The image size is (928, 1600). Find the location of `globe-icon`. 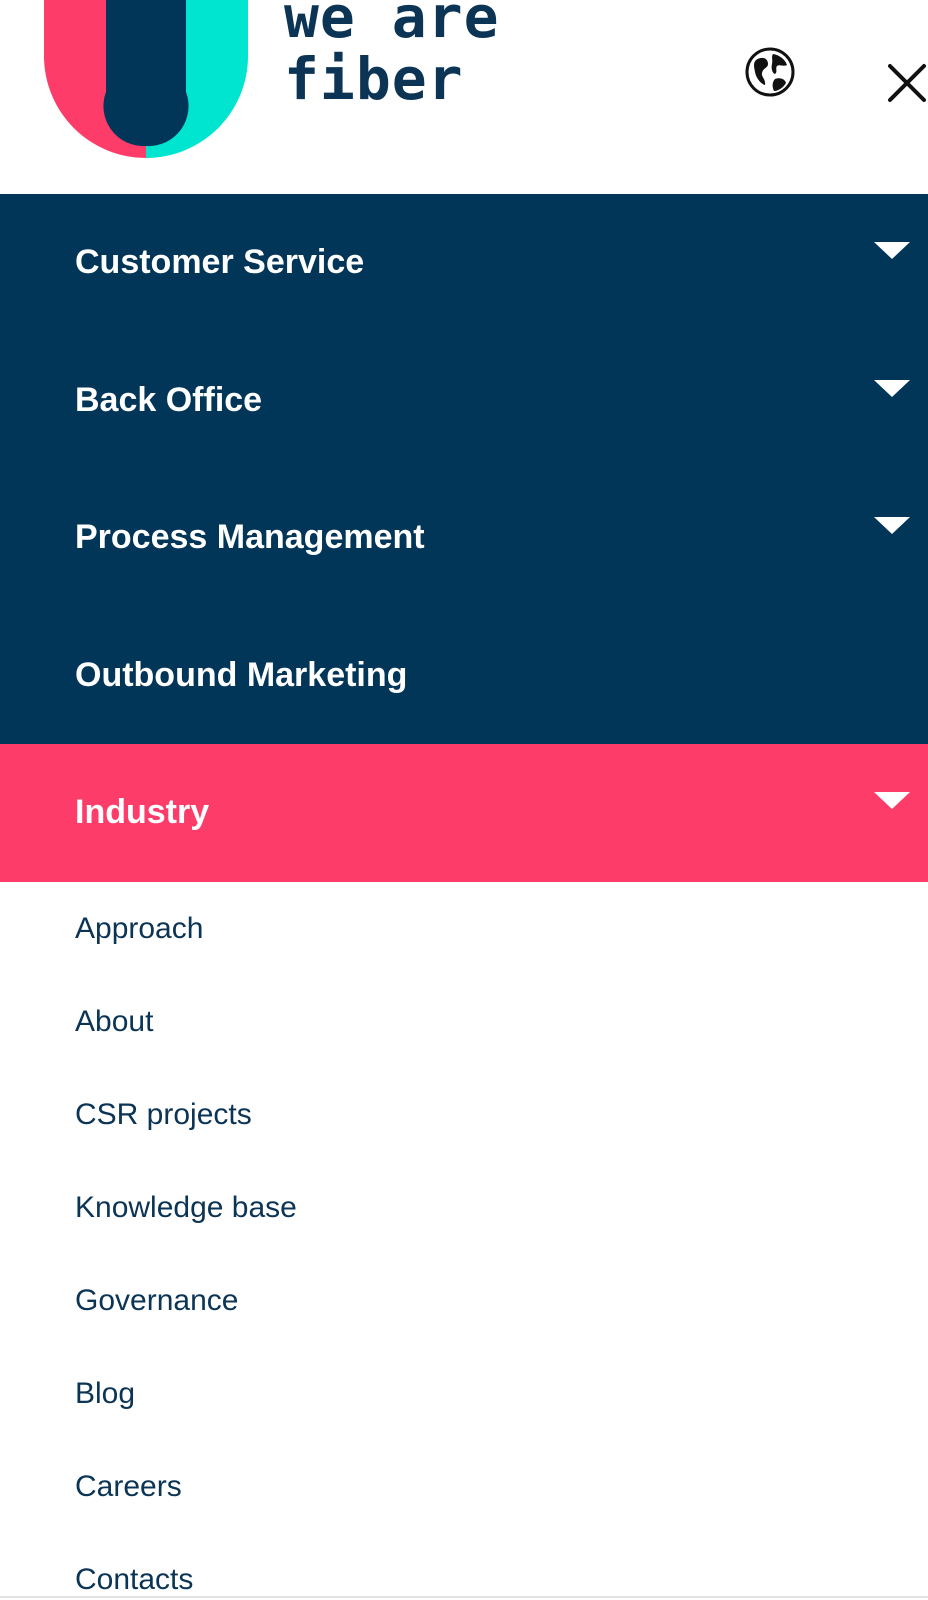

globe-icon is located at coordinates (770, 72).